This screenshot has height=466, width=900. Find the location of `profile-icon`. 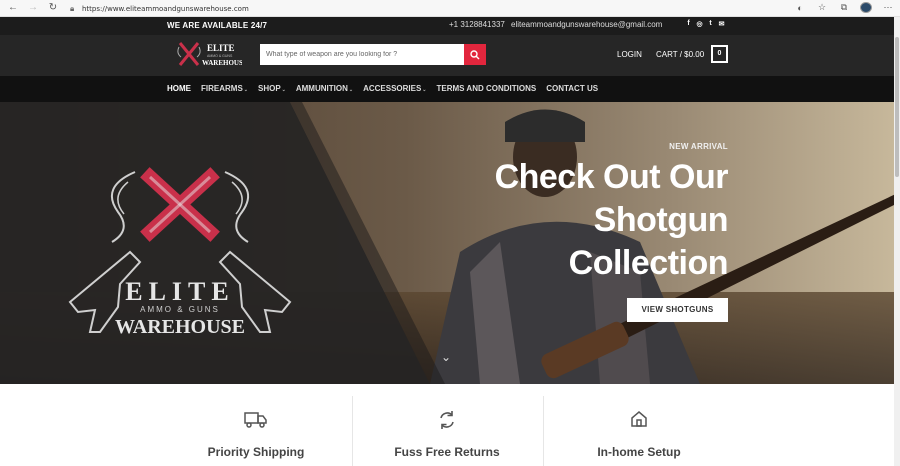

profile-icon is located at coordinates (866, 7).